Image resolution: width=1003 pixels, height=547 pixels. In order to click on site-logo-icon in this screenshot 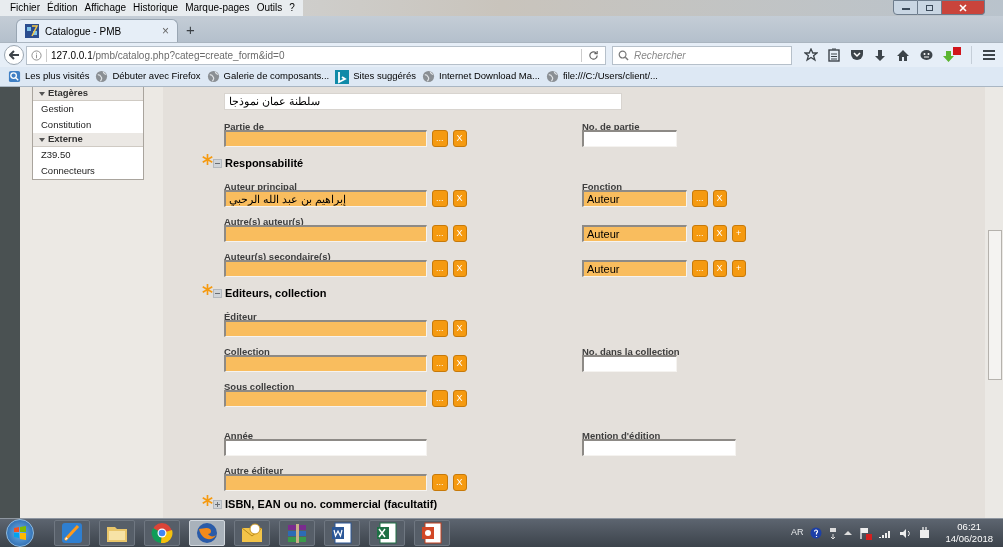, I will do `click(32, 31)`.